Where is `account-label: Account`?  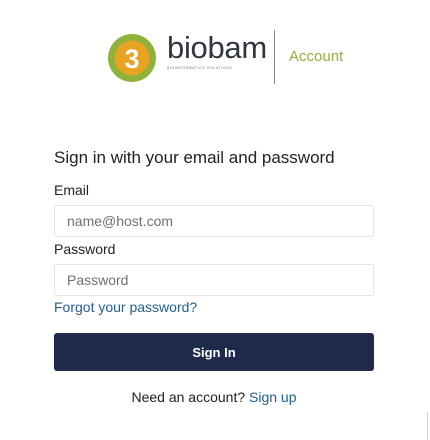
account-label: Account is located at coordinates (316, 56).